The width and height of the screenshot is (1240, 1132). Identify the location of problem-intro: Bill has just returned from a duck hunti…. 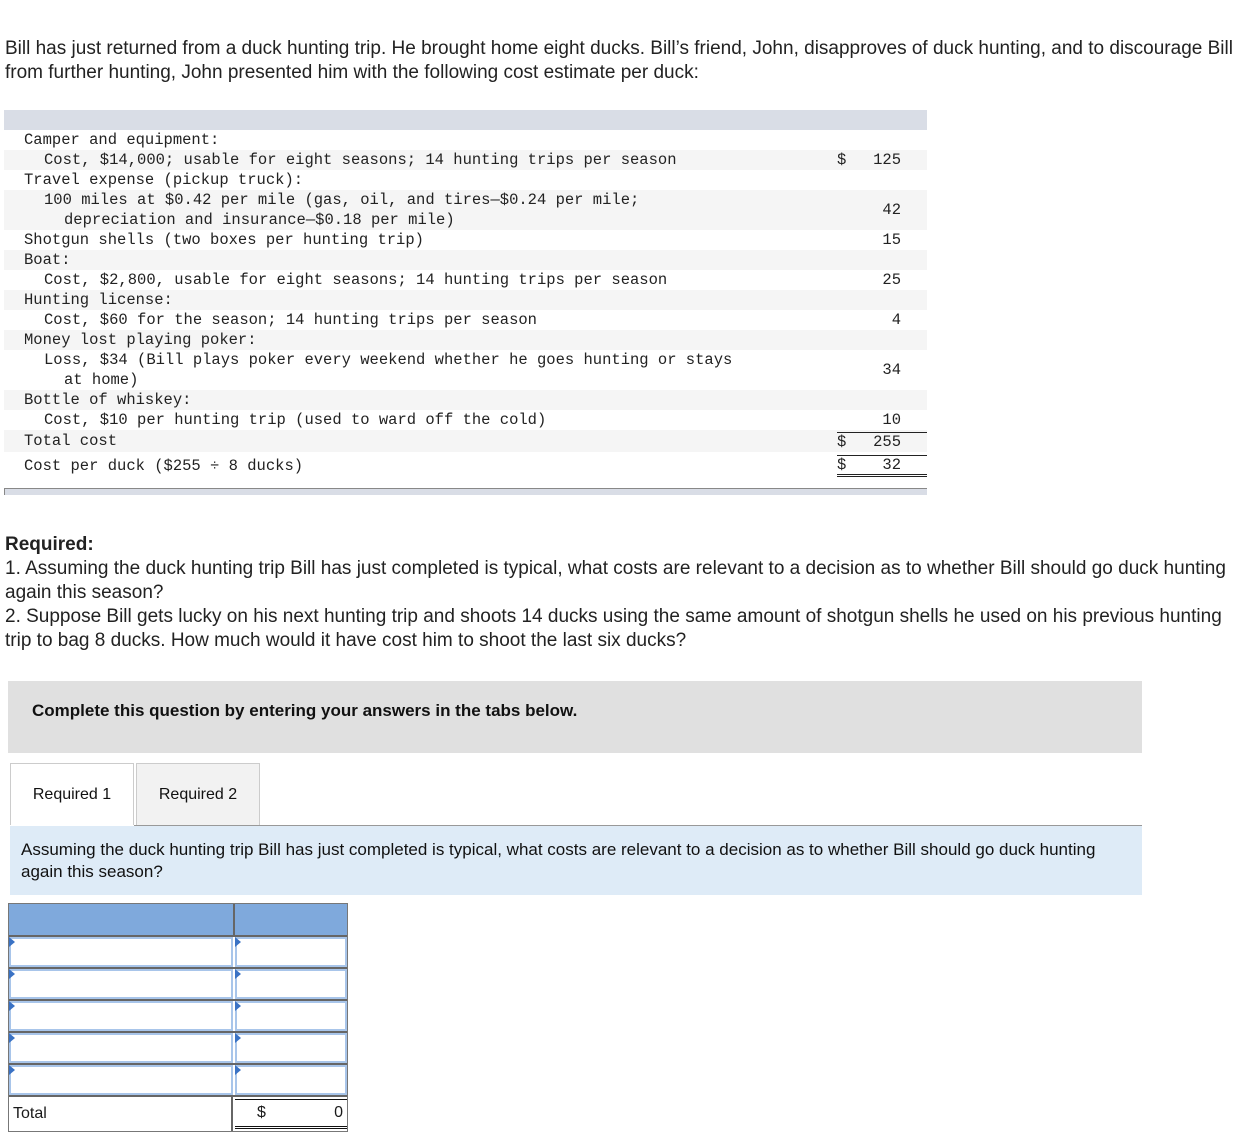
(619, 60).